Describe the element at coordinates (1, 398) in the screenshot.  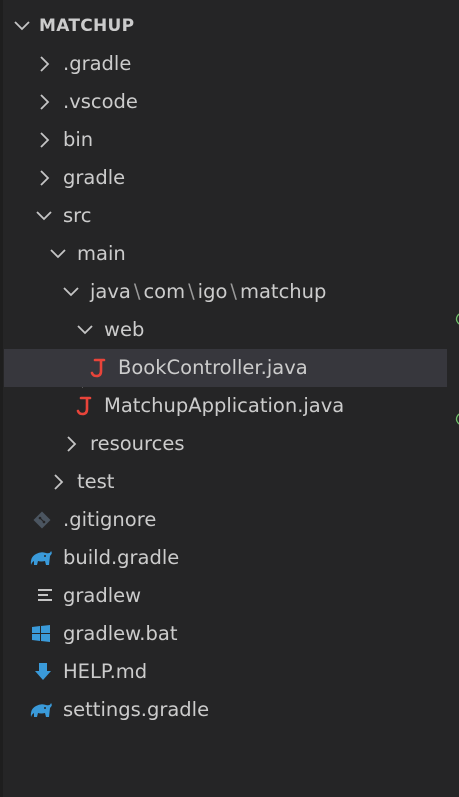
I see `panel-left-border` at that location.